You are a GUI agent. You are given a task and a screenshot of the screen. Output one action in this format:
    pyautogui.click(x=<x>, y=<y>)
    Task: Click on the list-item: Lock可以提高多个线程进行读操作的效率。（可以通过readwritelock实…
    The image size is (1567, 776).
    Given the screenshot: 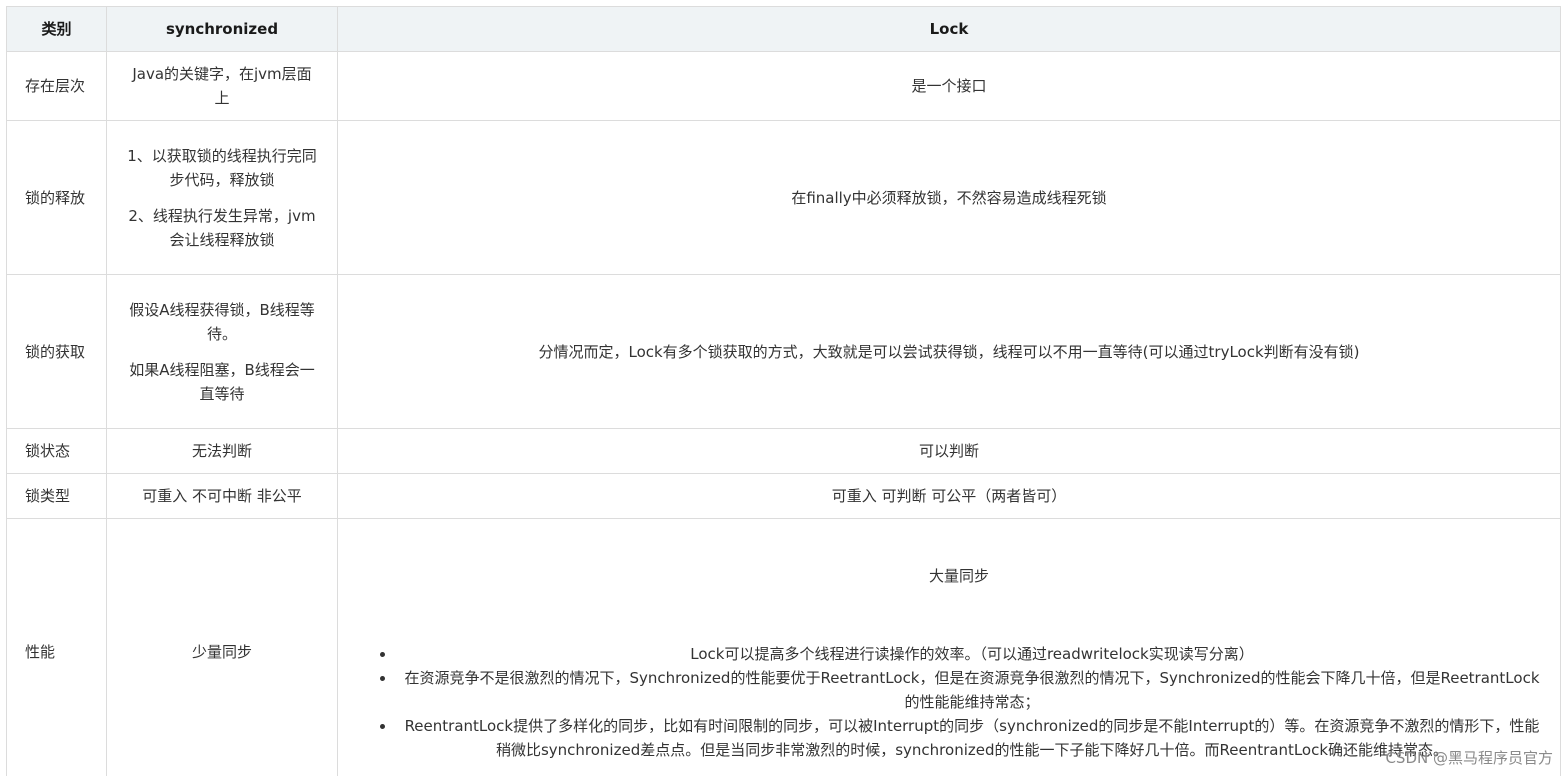 What is the action you would take?
    pyautogui.click(x=968, y=654)
    